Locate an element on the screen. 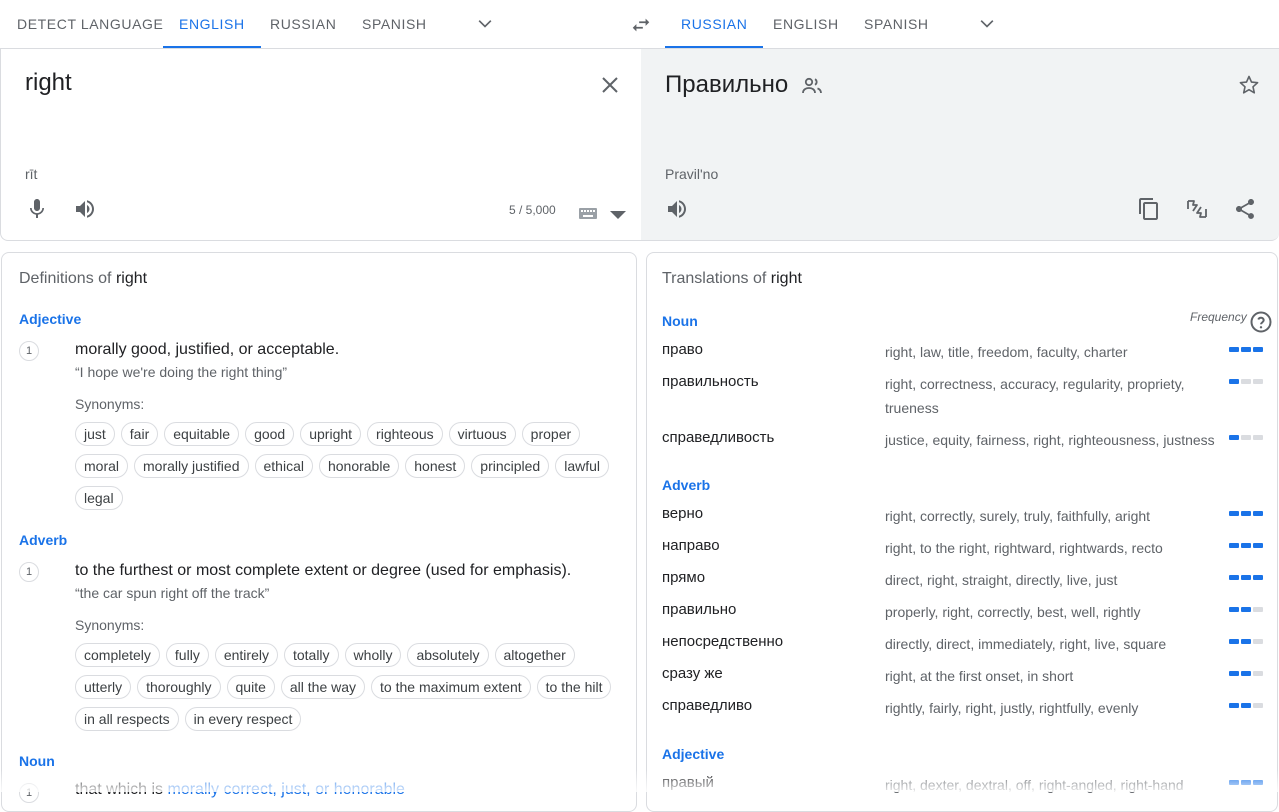 The width and height of the screenshot is (1279, 812). synonym-chip: moral is located at coordinates (102, 466).